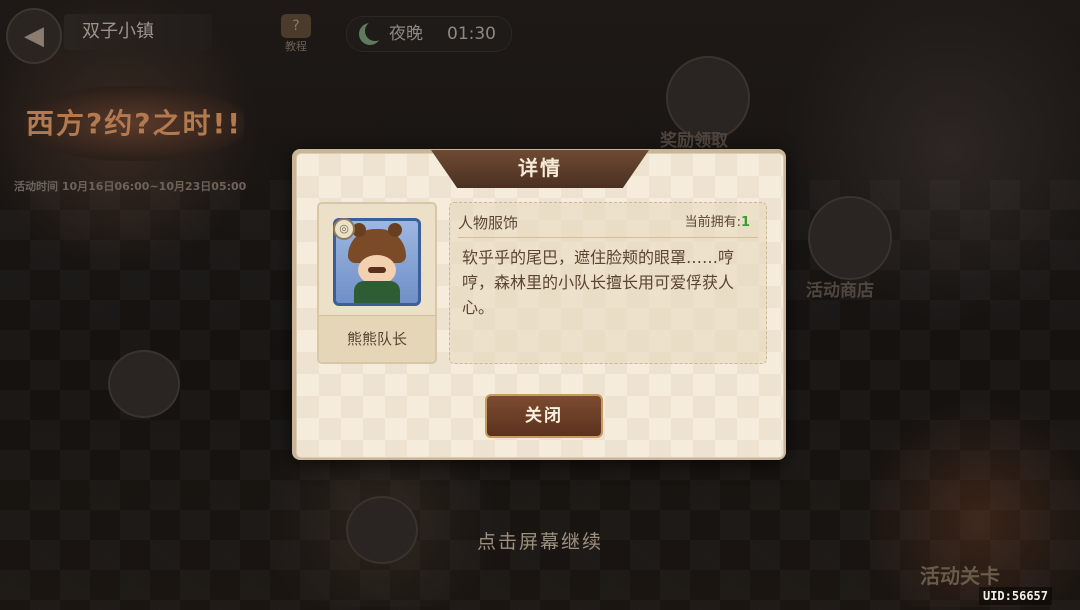 Image resolution: width=1080 pixels, height=610 pixels. I want to click on back-arrow-icon: ◀, so click(34, 36).